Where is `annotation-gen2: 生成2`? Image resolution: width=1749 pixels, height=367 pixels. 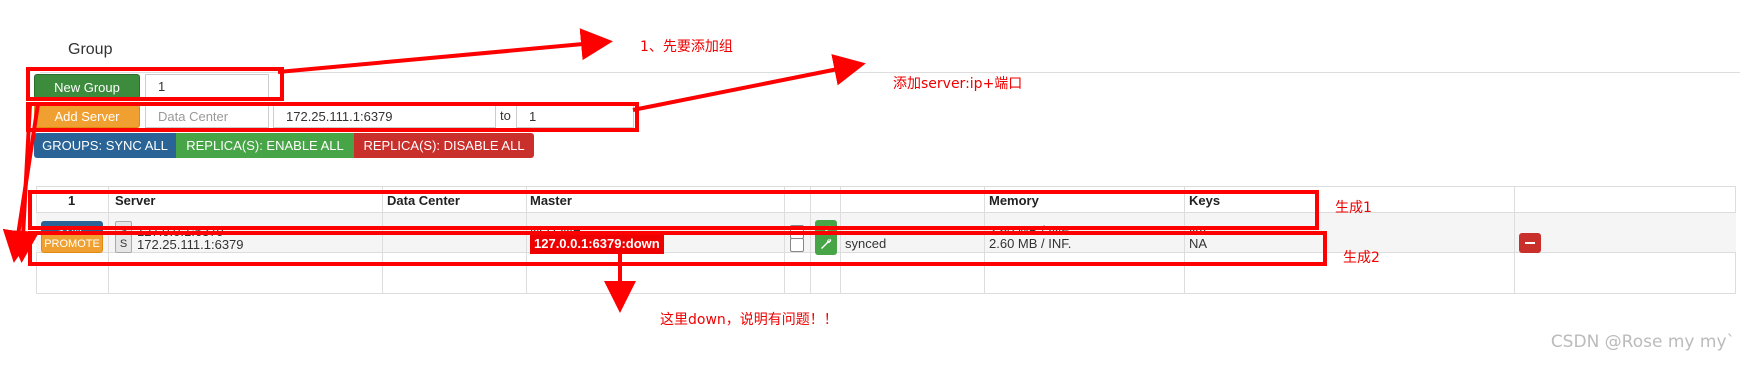 annotation-gen2: 生成2 is located at coordinates (1361, 258).